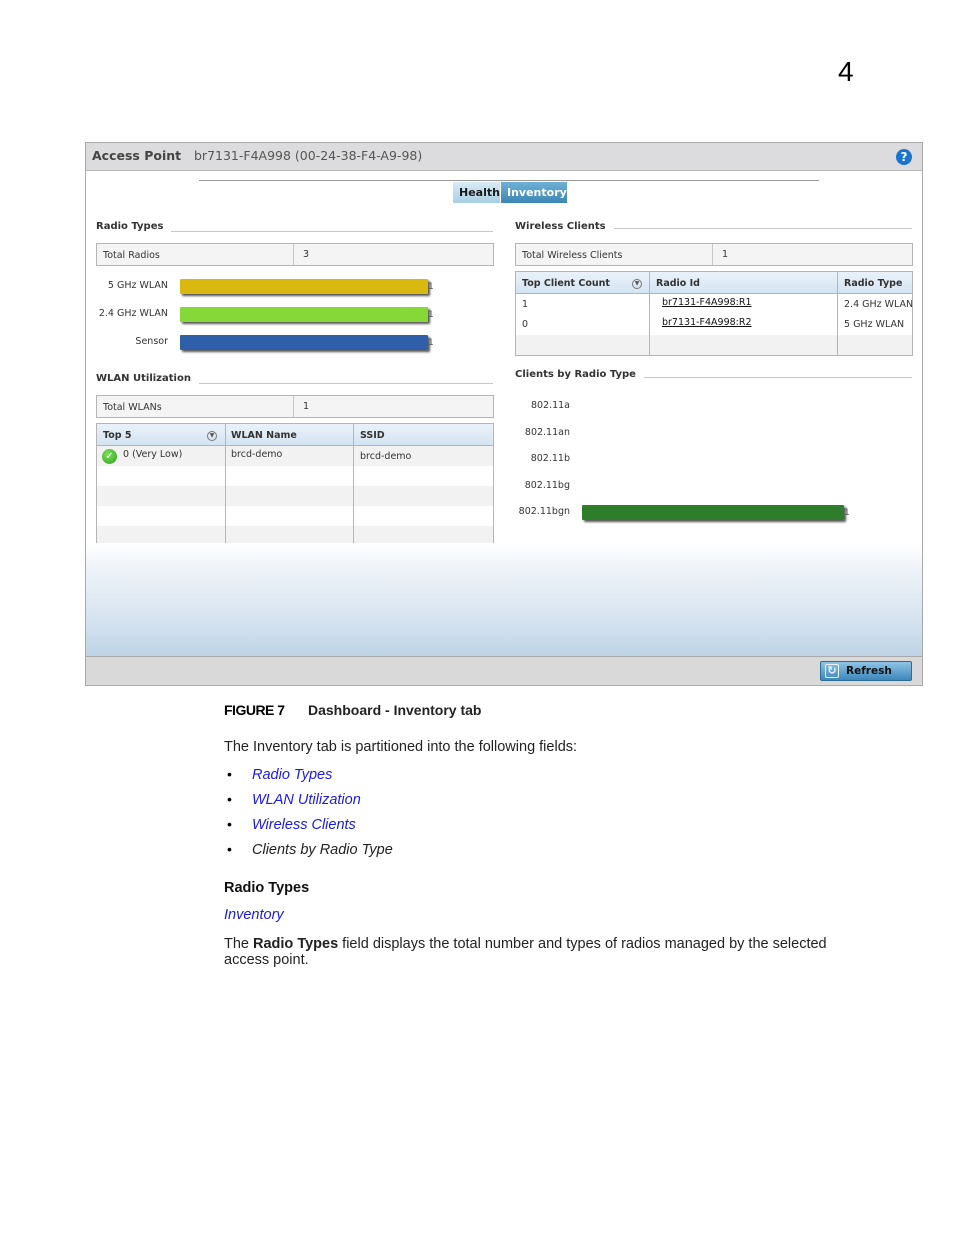  What do you see at coordinates (525, 304) in the screenshot?
I see `client-count-cell: 1` at bounding box center [525, 304].